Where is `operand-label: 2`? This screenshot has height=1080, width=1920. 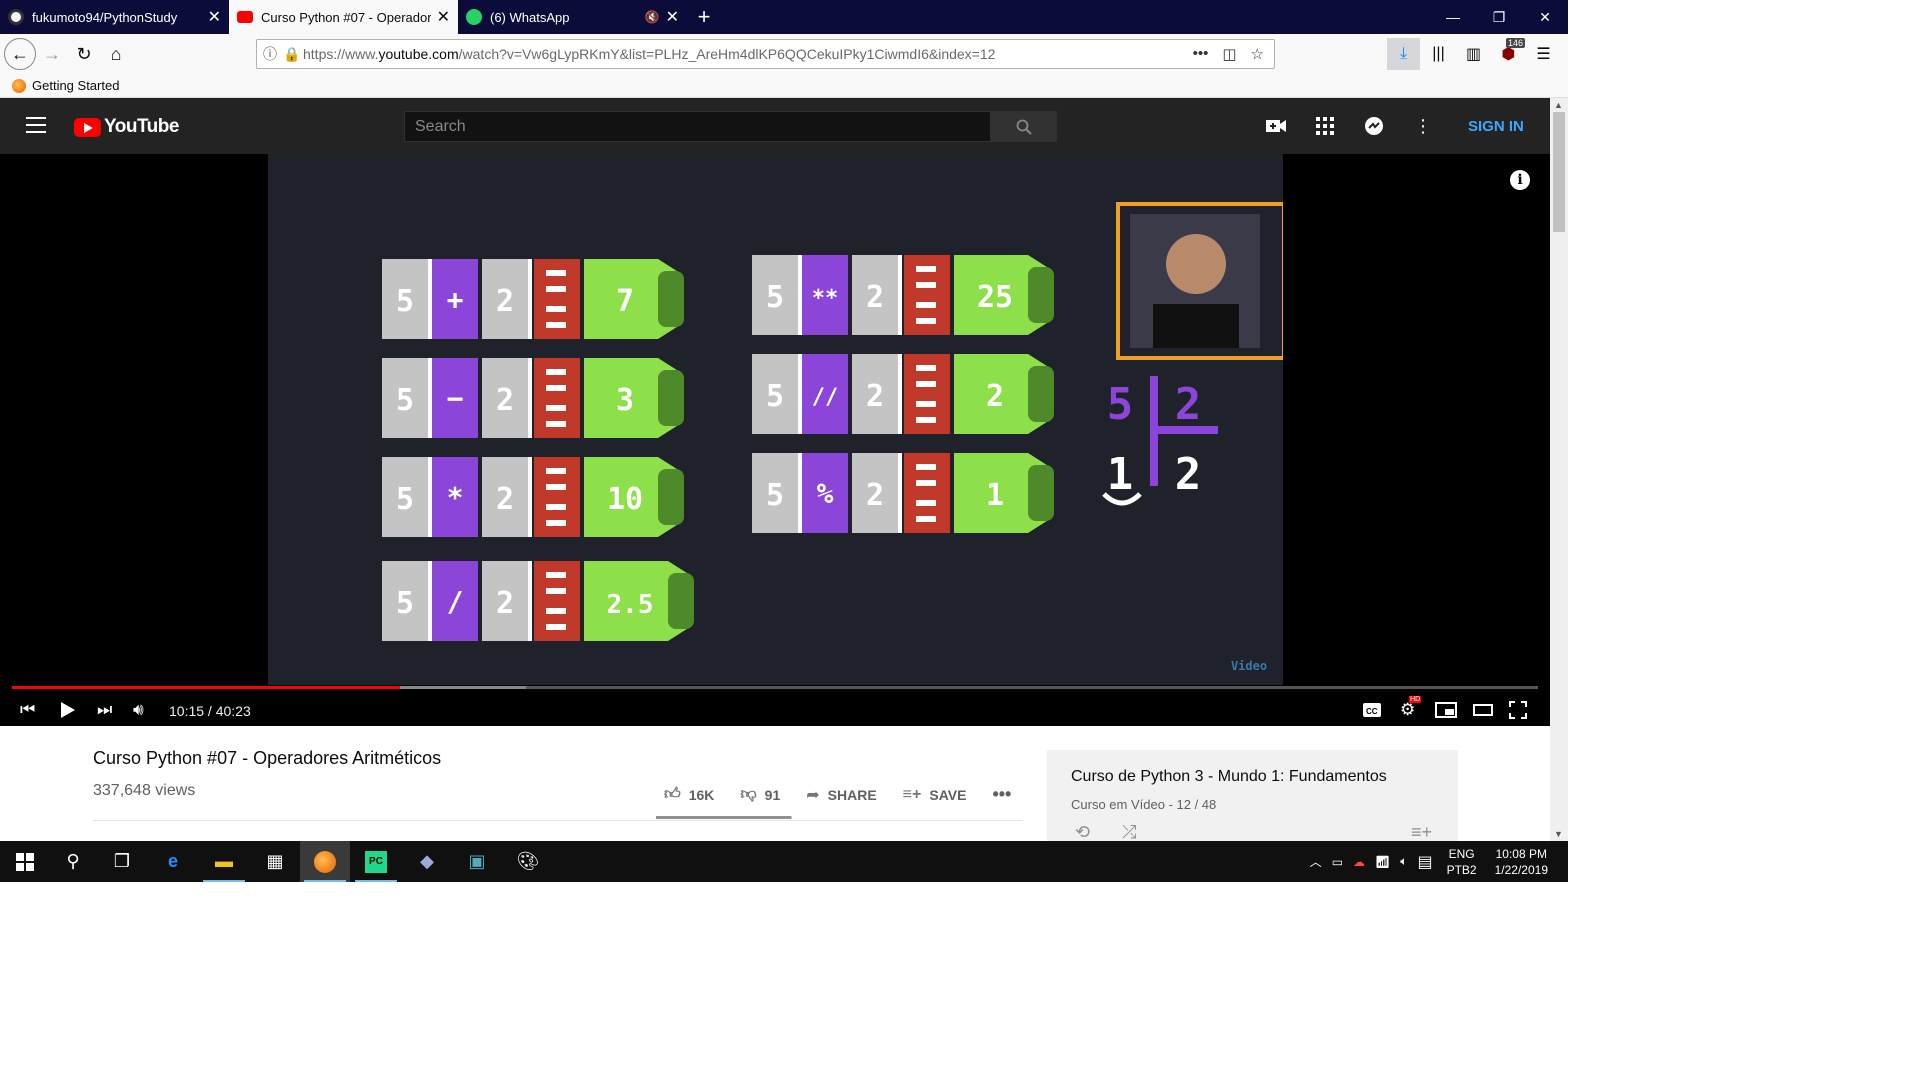 operand-label: 2 is located at coordinates (505, 400).